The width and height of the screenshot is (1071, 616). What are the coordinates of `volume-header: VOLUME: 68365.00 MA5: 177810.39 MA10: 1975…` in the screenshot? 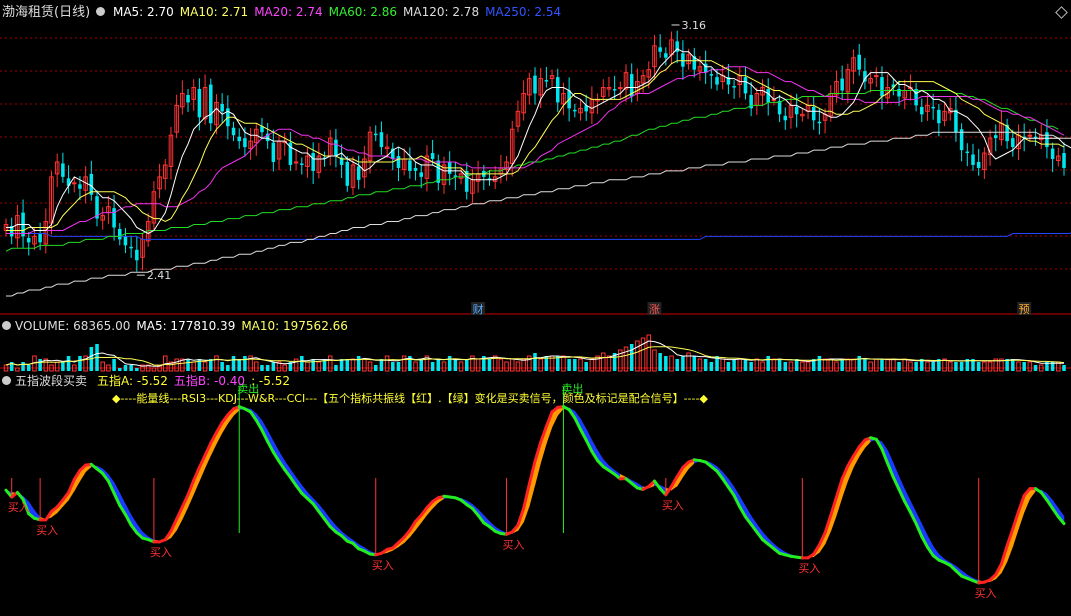 It's located at (178, 326).